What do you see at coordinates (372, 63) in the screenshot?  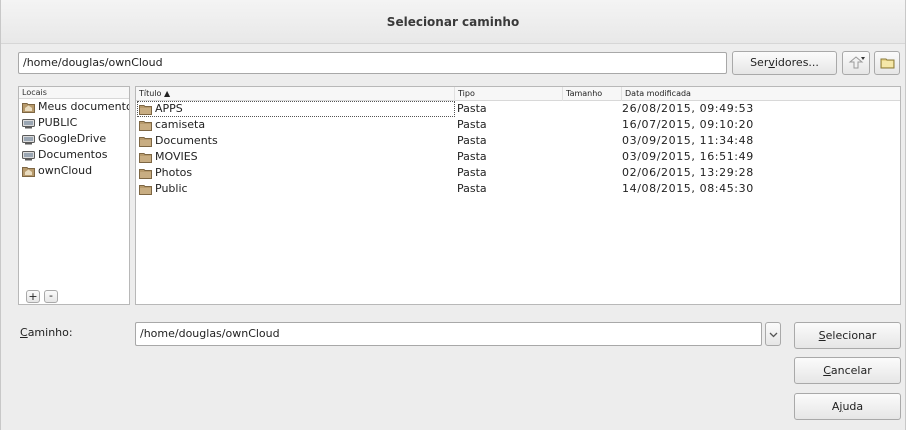 I see `current-path-field: /home/douglas/ownCloud` at bounding box center [372, 63].